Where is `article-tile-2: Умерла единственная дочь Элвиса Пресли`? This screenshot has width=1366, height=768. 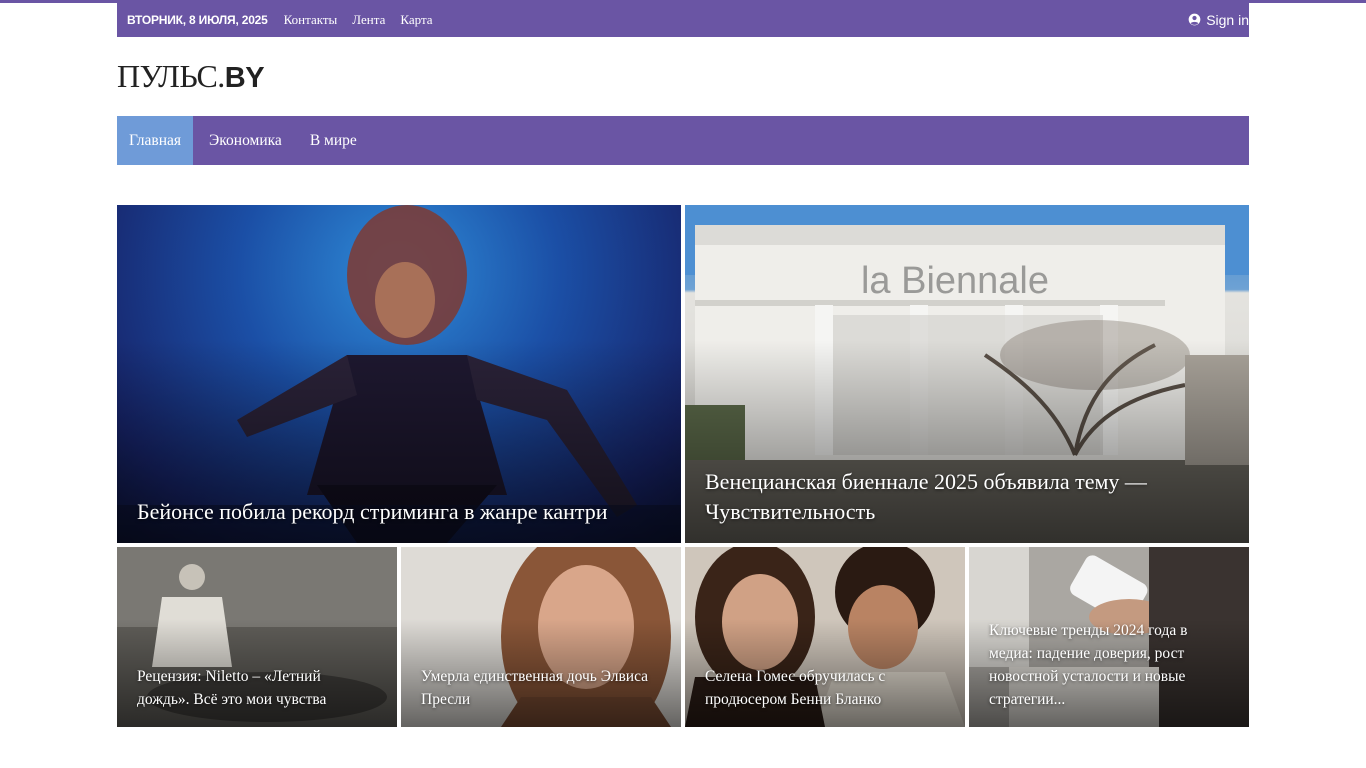 article-tile-2: Умерла единственная дочь Элвиса Пресли is located at coordinates (541, 637).